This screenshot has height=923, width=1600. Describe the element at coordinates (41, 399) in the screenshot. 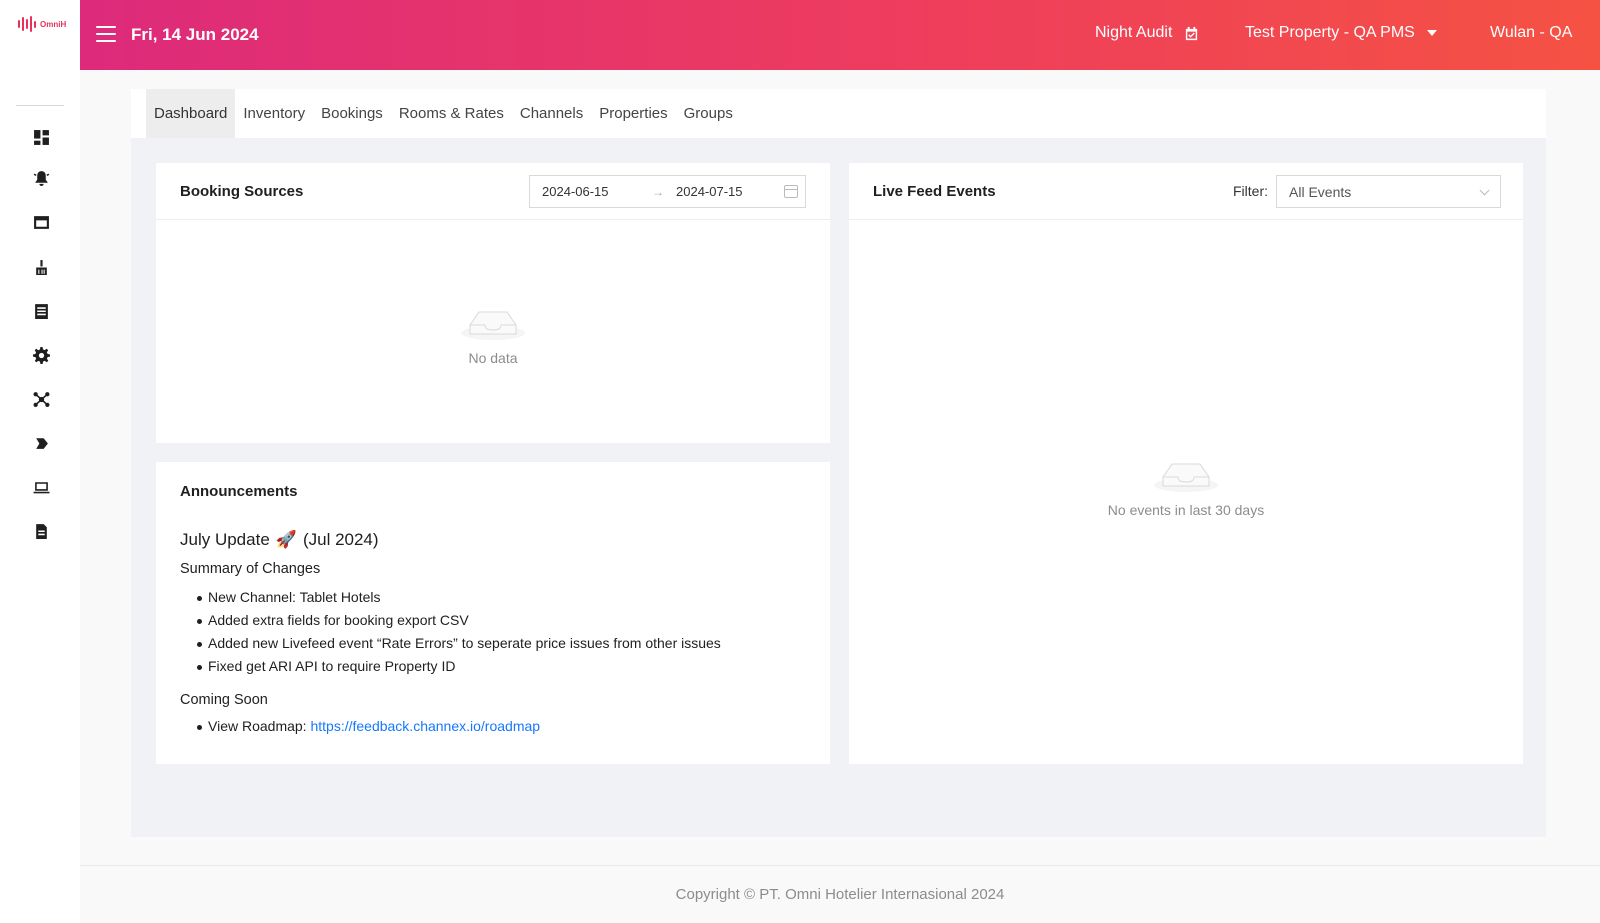

I see `network-icon` at that location.